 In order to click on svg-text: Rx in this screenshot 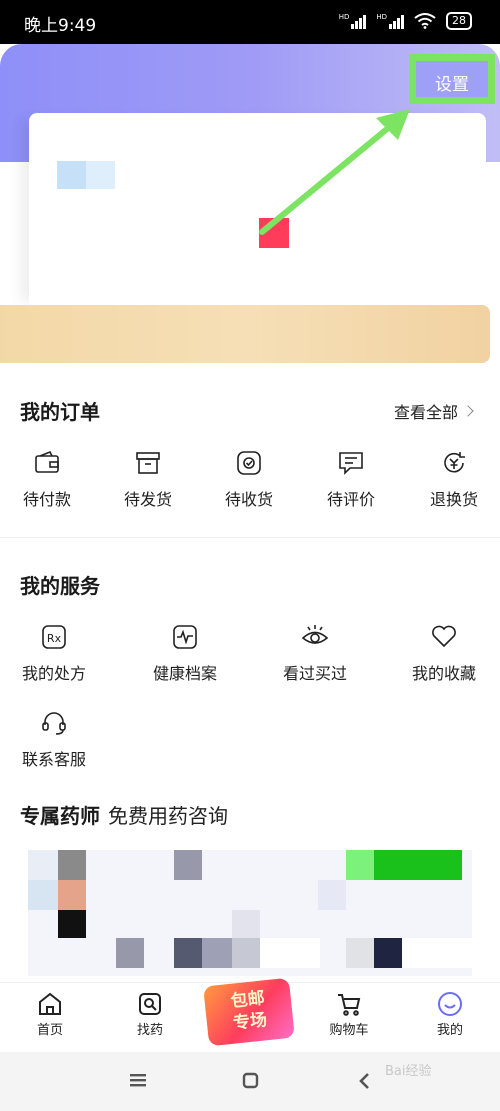, I will do `click(54, 638)`.